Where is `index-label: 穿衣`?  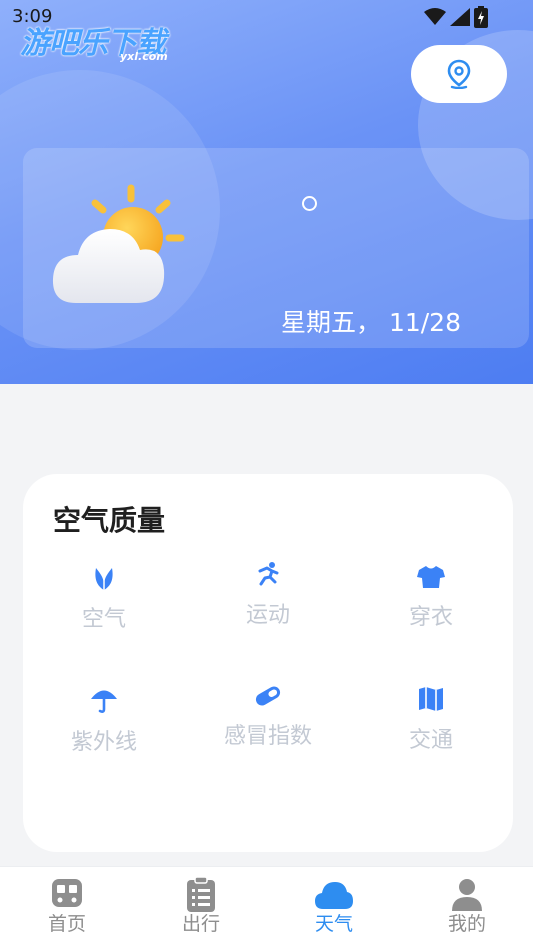
index-label: 穿衣 is located at coordinates (430, 617).